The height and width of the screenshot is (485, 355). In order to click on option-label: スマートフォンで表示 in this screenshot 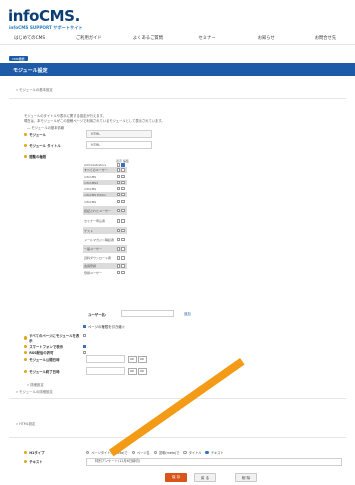, I will do `click(53, 346)`.